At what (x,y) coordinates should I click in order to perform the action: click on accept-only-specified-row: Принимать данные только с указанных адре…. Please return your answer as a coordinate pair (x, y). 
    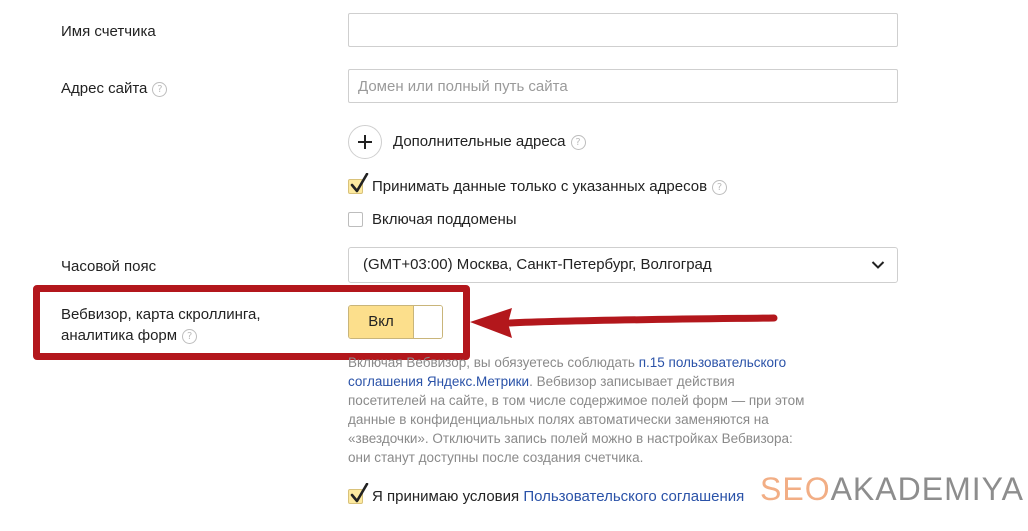
    Looking at the image, I should click on (550, 187).